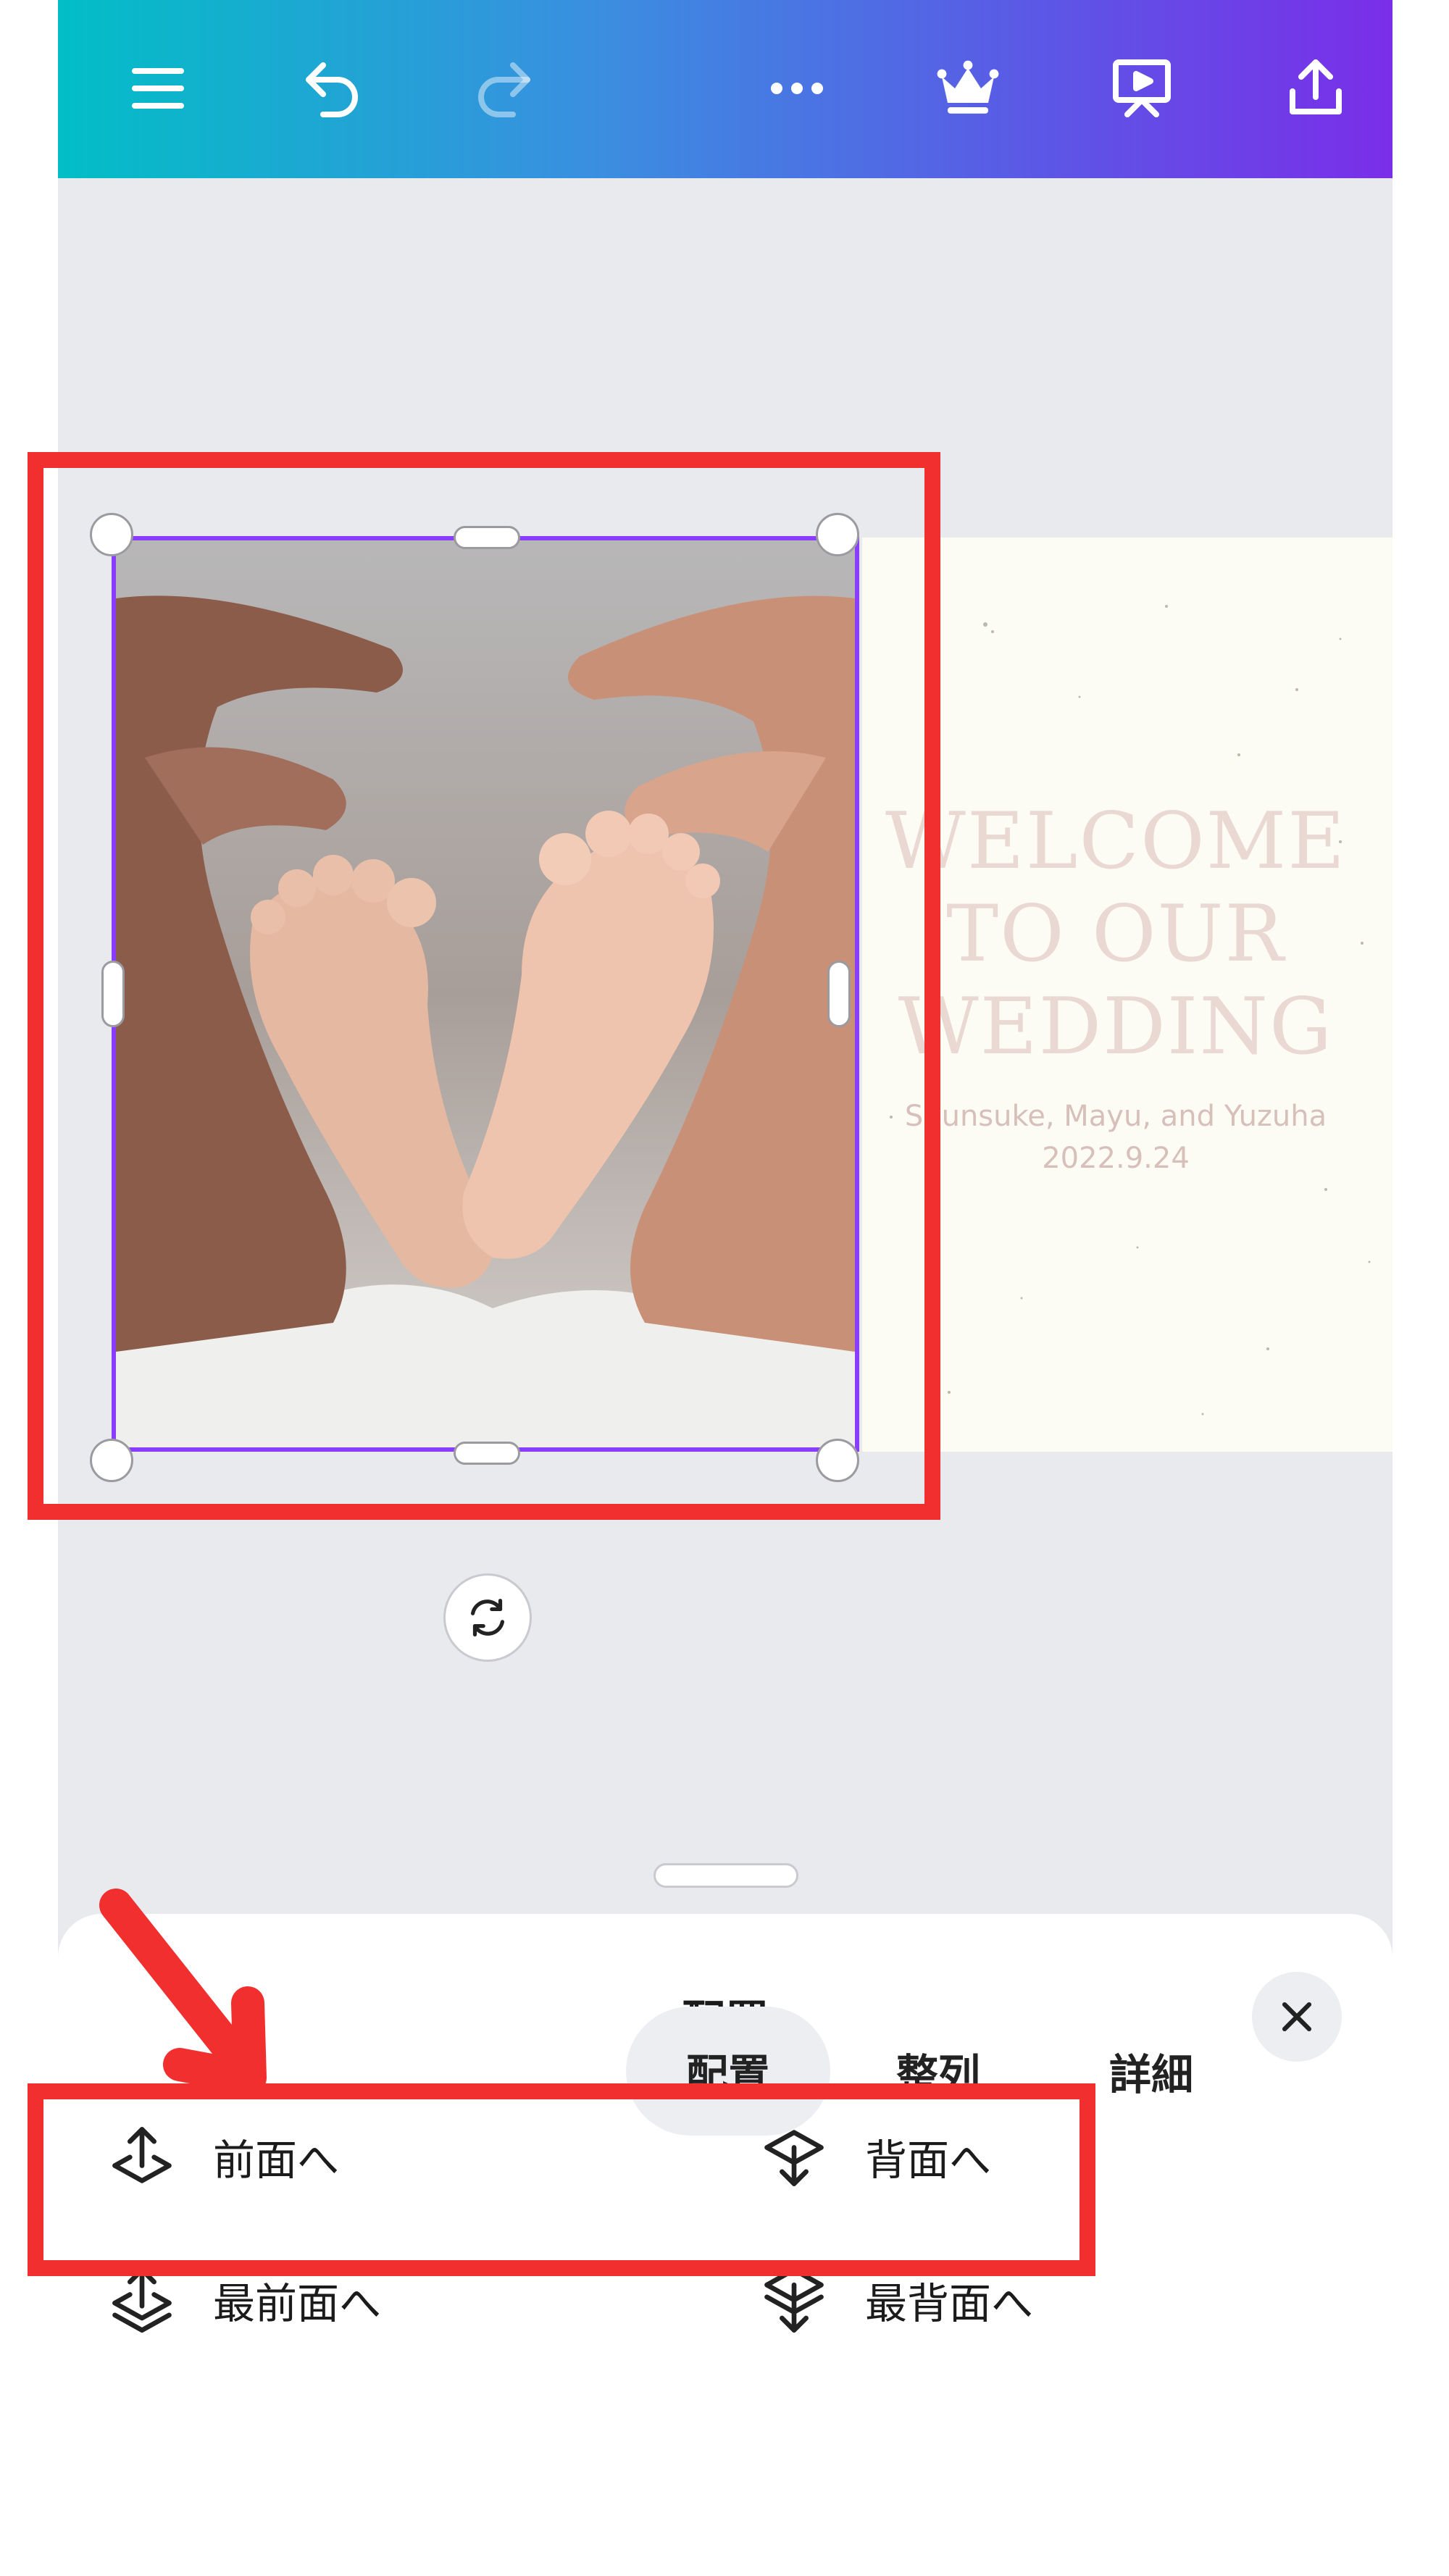 This screenshot has width=1449, height=2576. I want to click on share-icon, so click(1316, 88).